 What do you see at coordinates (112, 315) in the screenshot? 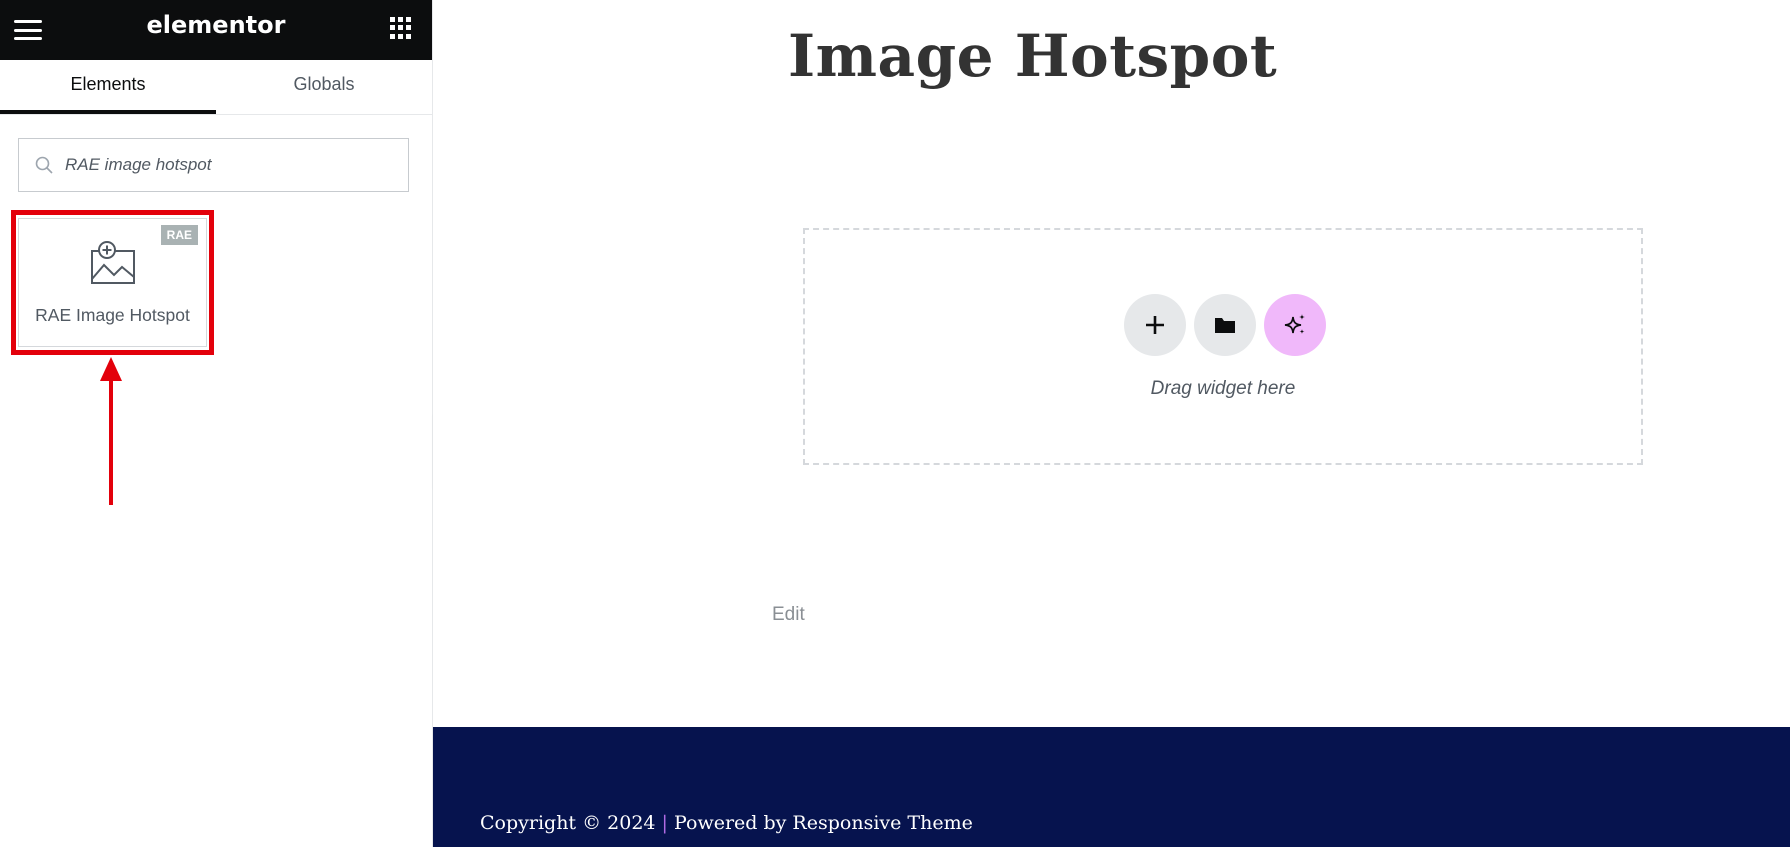
I see `widget-label: RAE Image Hotspot` at bounding box center [112, 315].